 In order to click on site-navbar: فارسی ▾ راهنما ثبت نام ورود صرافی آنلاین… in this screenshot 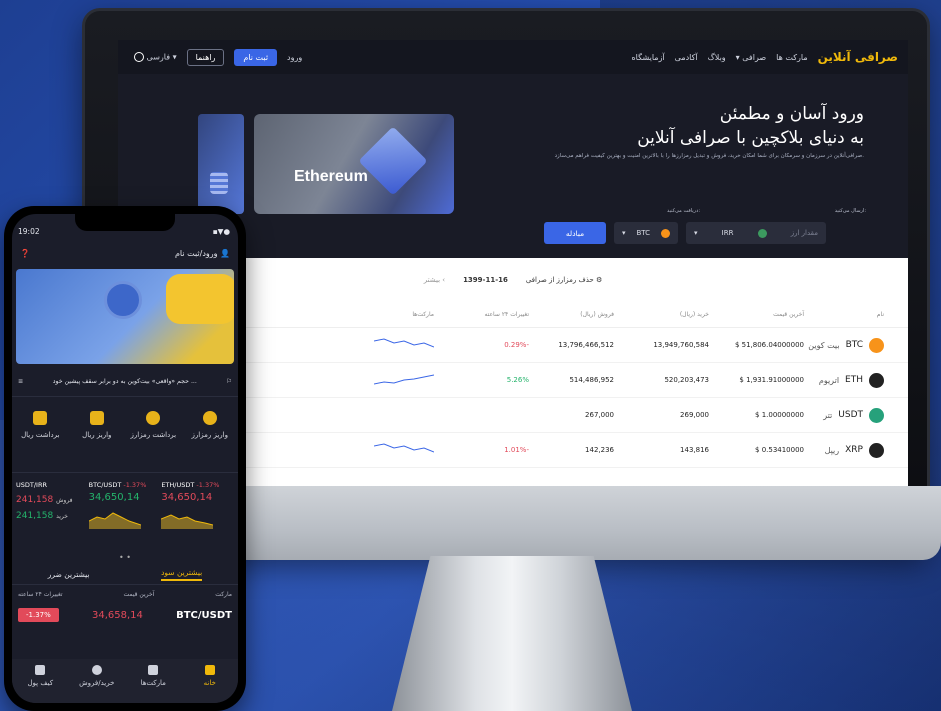, I will do `click(513, 57)`.